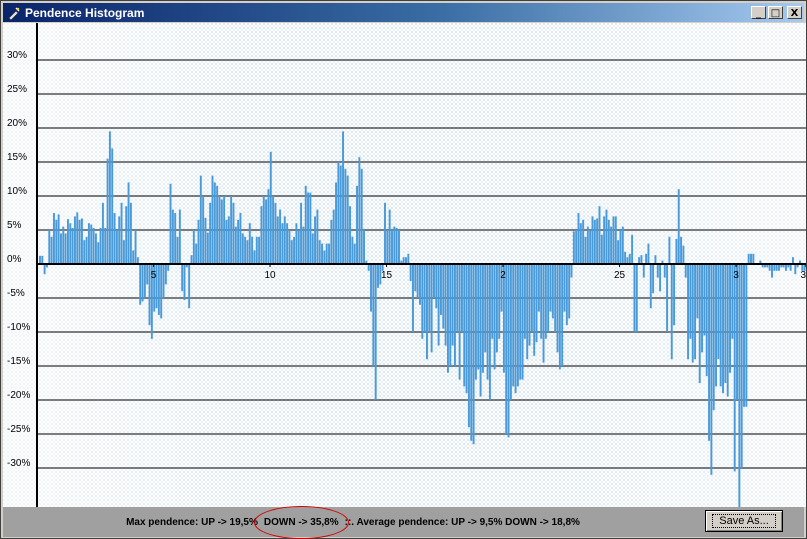  Describe the element at coordinates (14, 225) in the screenshot. I see `y-tick-label: 5%` at that location.